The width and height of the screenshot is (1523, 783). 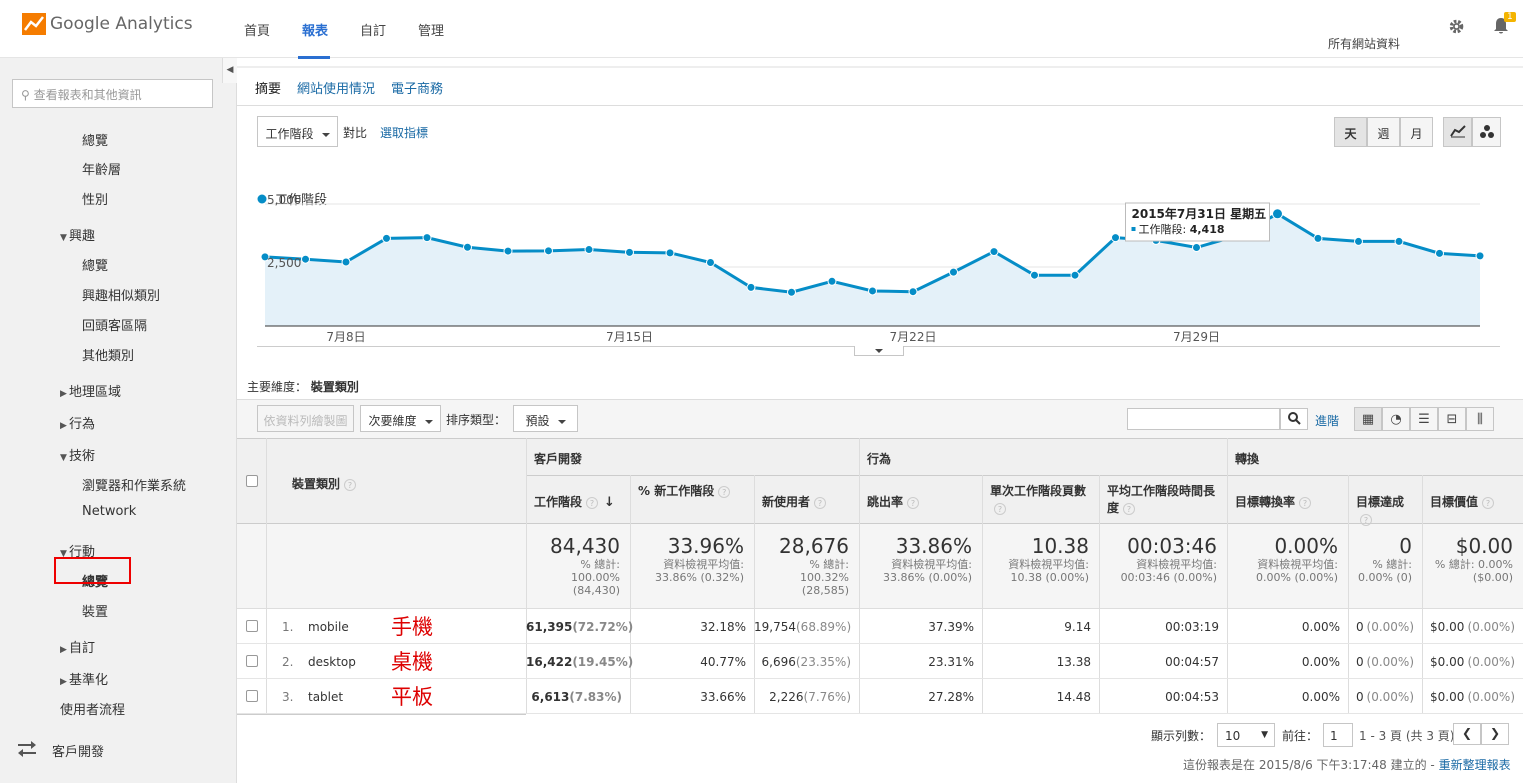 What do you see at coordinates (1246, 735) in the screenshot?
I see `rows-per-page-select: 10 ▼` at bounding box center [1246, 735].